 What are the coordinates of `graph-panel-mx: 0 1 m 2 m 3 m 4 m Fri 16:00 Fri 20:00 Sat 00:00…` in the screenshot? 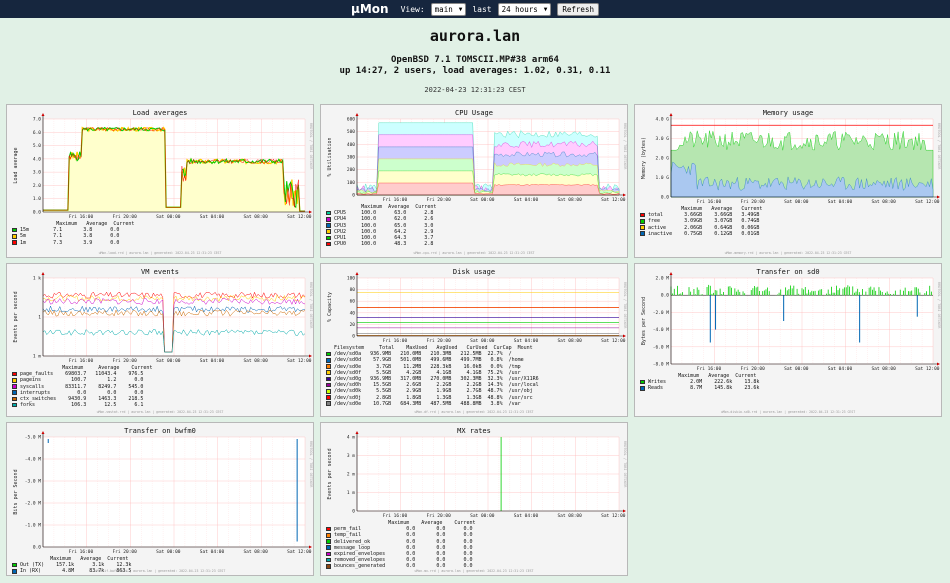 It's located at (474, 499).